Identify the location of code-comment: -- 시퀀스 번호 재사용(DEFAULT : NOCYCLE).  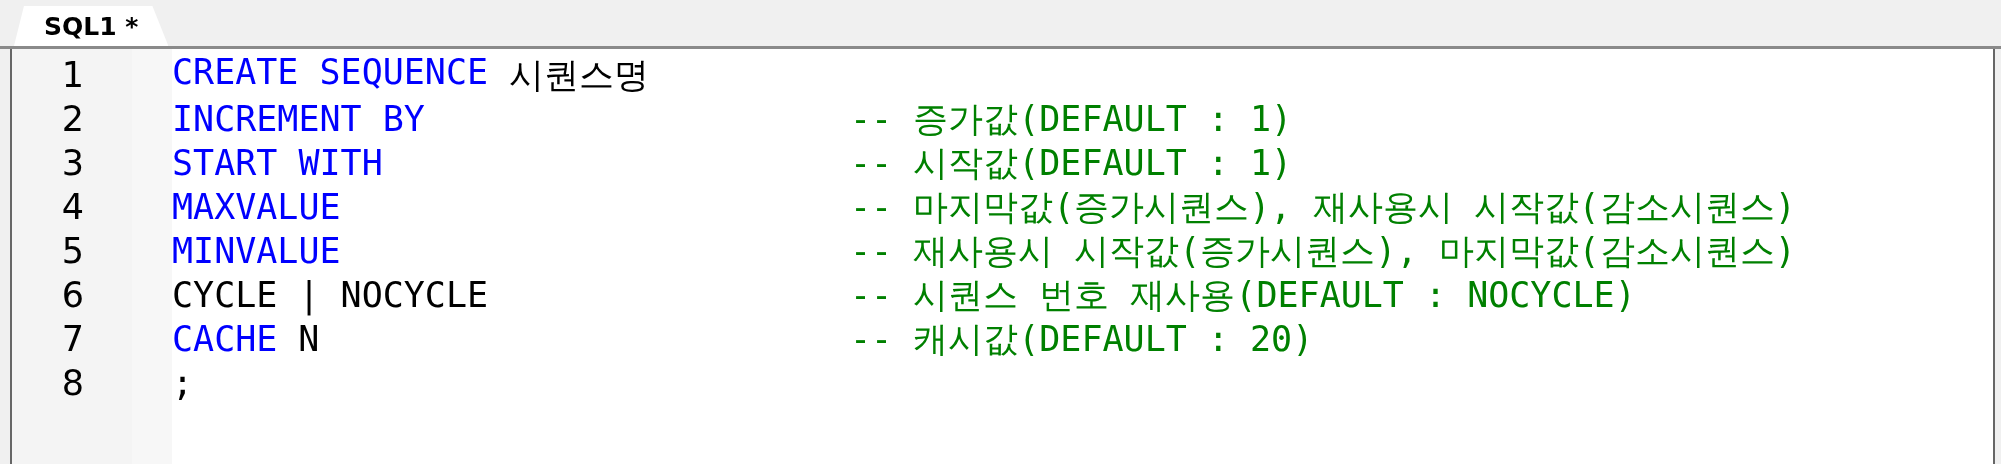
(1243, 295).